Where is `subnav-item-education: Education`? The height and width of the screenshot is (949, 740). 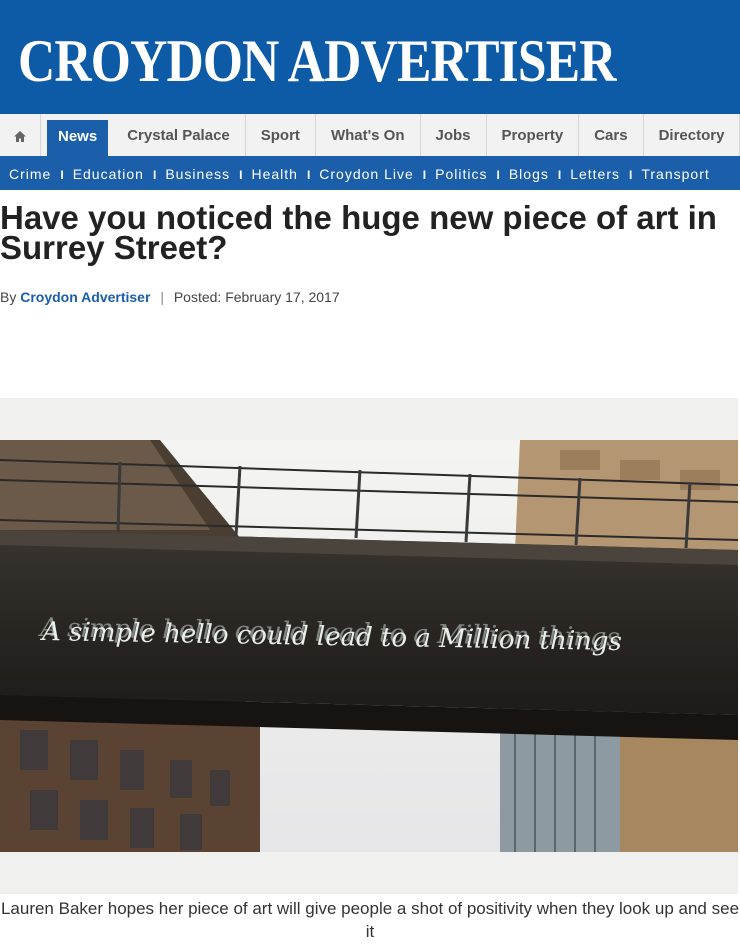
subnav-item-education: Education is located at coordinates (104, 173).